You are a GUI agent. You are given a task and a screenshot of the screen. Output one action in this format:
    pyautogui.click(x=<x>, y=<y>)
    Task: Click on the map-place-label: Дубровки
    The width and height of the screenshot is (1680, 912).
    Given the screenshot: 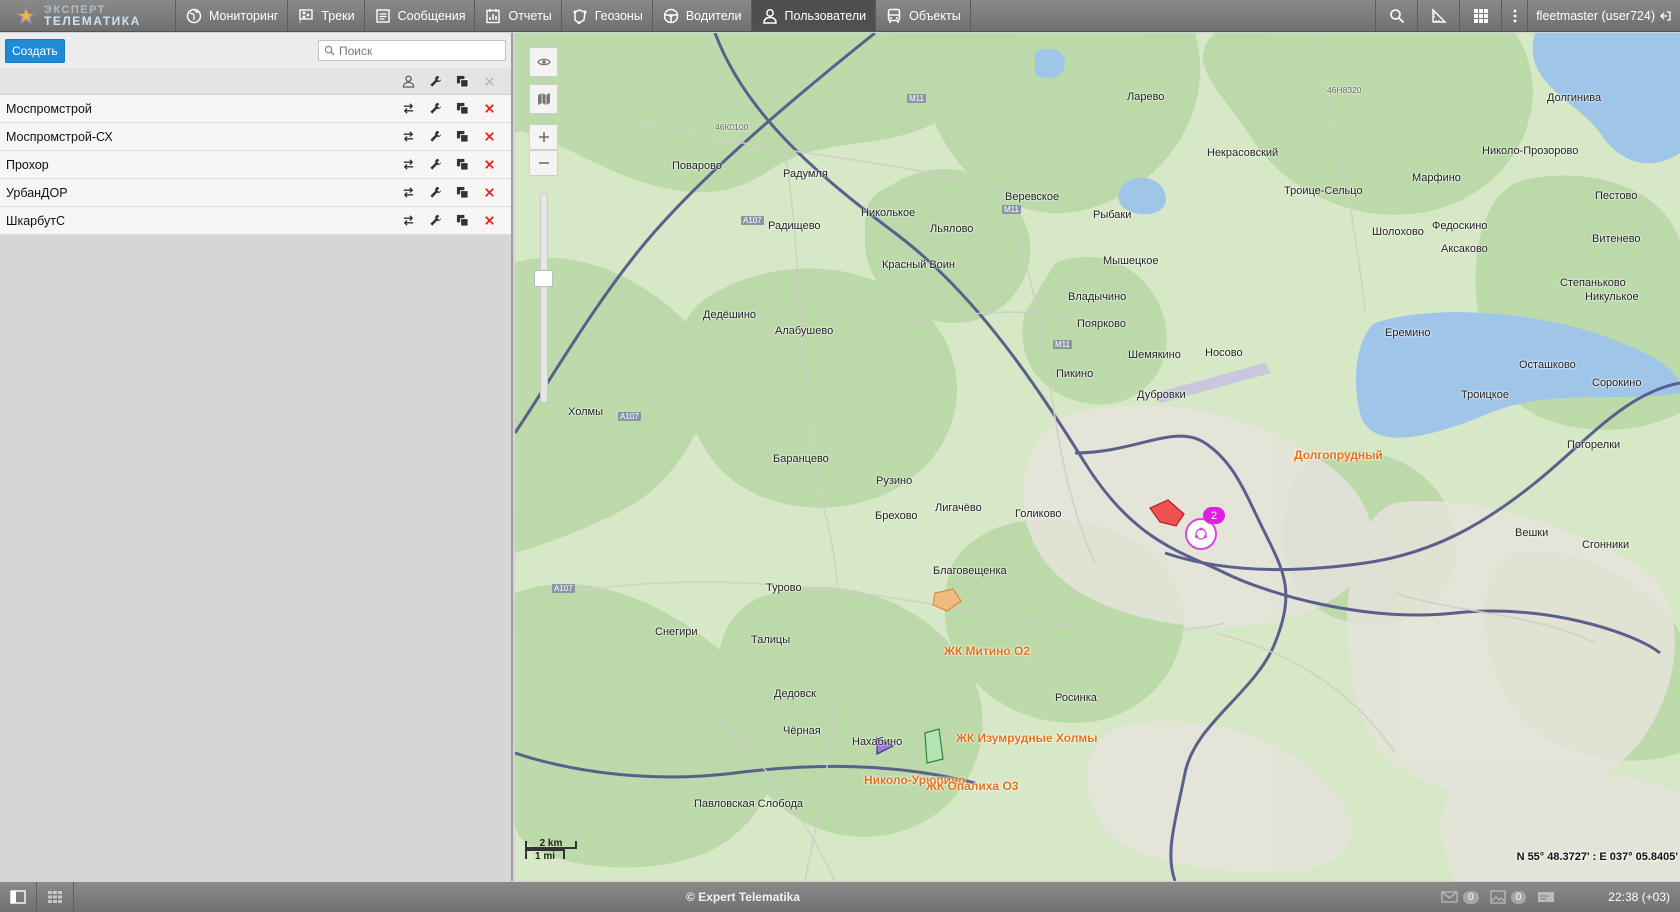 What is the action you would take?
    pyautogui.click(x=1161, y=395)
    